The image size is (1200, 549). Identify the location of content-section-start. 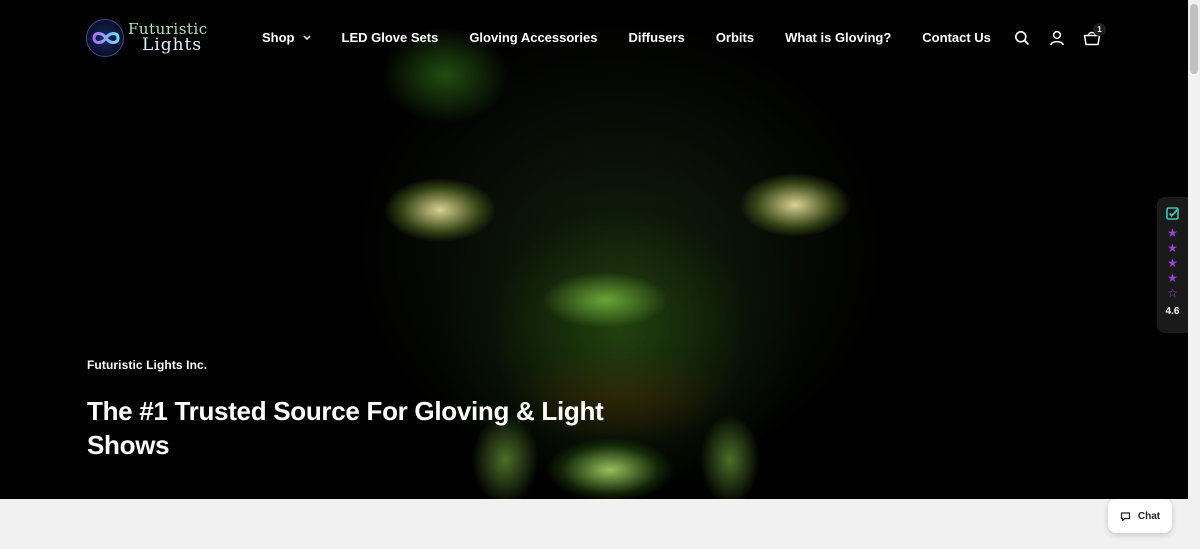
(594, 524).